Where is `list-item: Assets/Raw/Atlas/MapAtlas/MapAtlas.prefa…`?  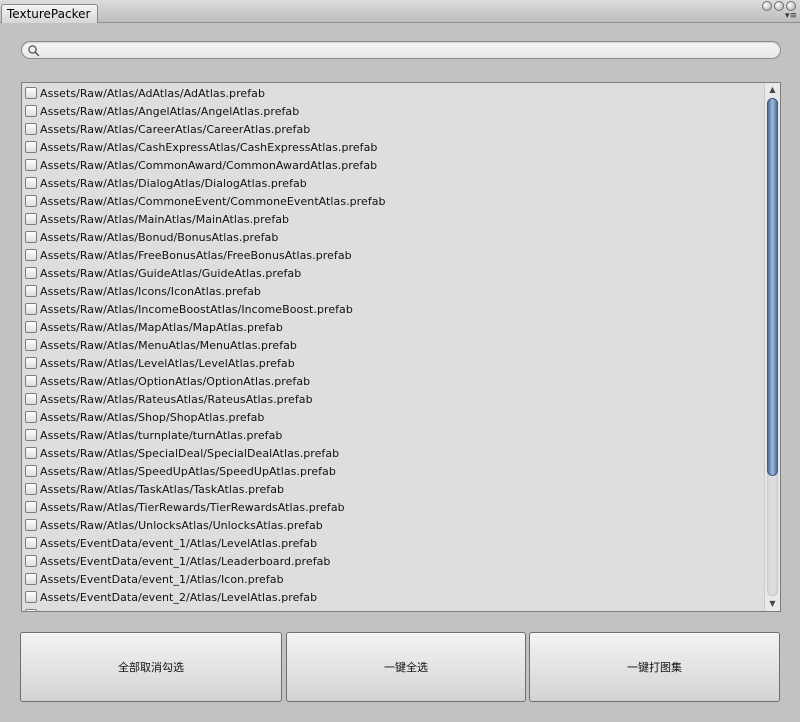 list-item: Assets/Raw/Atlas/MapAtlas/MapAtlas.prefa… is located at coordinates (154, 327).